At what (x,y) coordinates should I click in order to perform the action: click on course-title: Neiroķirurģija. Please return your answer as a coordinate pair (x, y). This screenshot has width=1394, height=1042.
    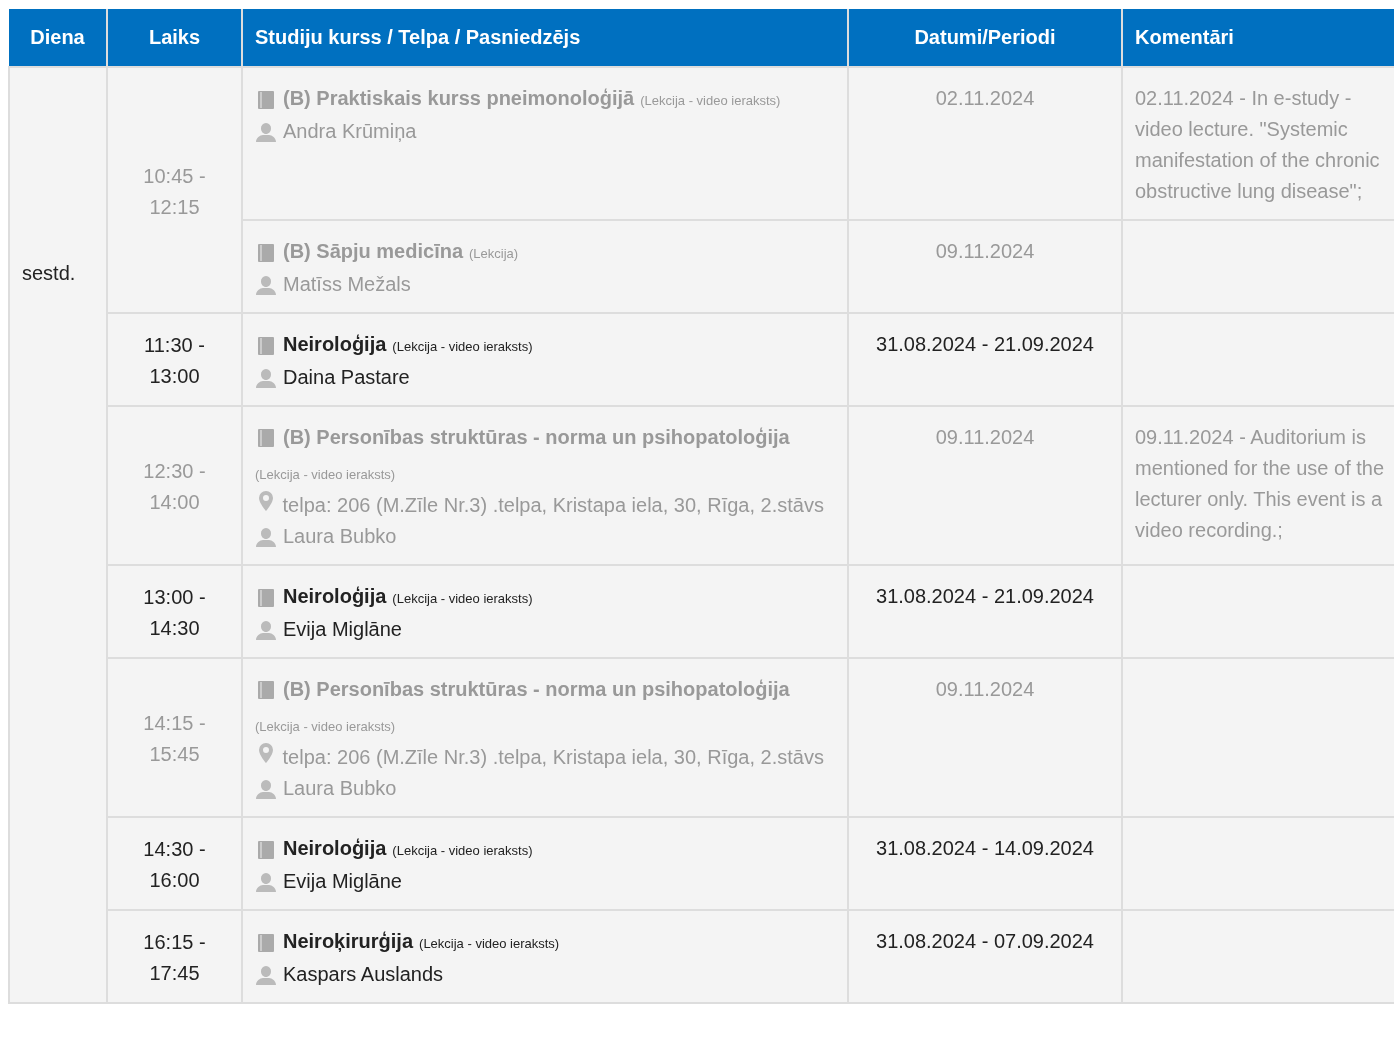
    Looking at the image, I should click on (348, 941).